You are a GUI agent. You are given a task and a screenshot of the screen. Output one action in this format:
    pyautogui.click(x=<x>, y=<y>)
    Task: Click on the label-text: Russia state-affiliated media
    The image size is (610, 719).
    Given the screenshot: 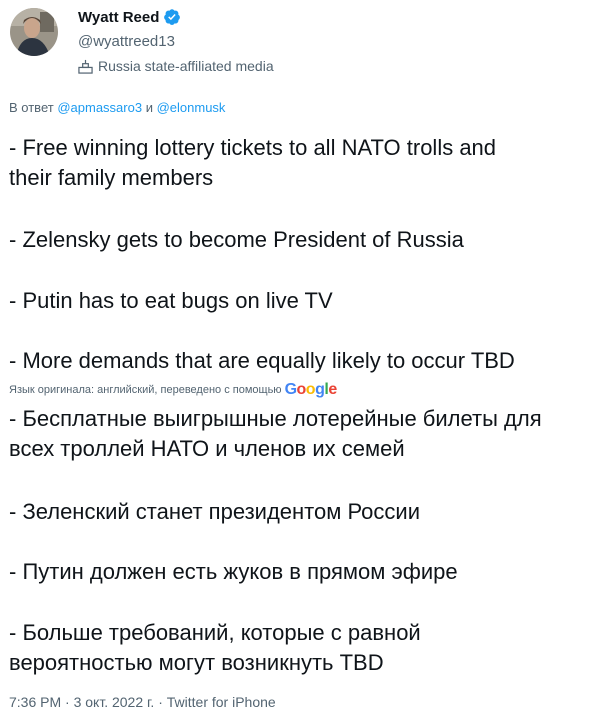 What is the action you would take?
    pyautogui.click(x=186, y=66)
    